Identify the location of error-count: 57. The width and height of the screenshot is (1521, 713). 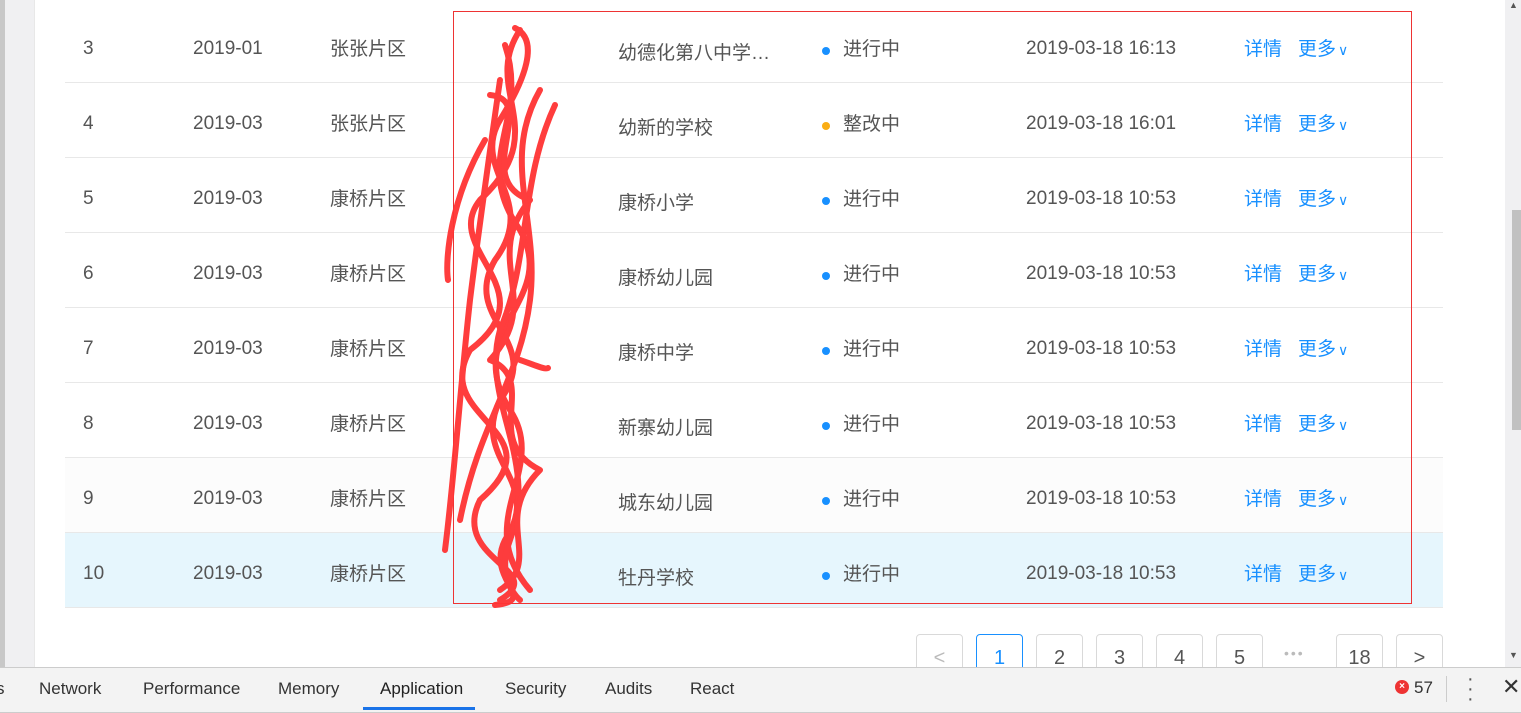
(1423, 688).